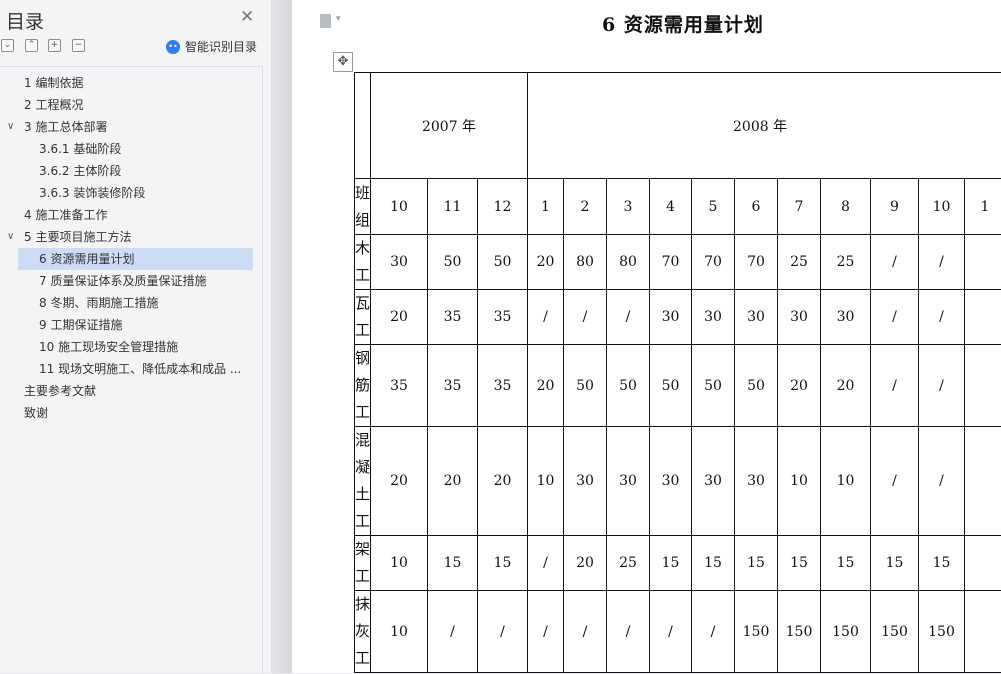 Image resolution: width=1001 pixels, height=674 pixels. I want to click on value-cell: 80, so click(628, 262).